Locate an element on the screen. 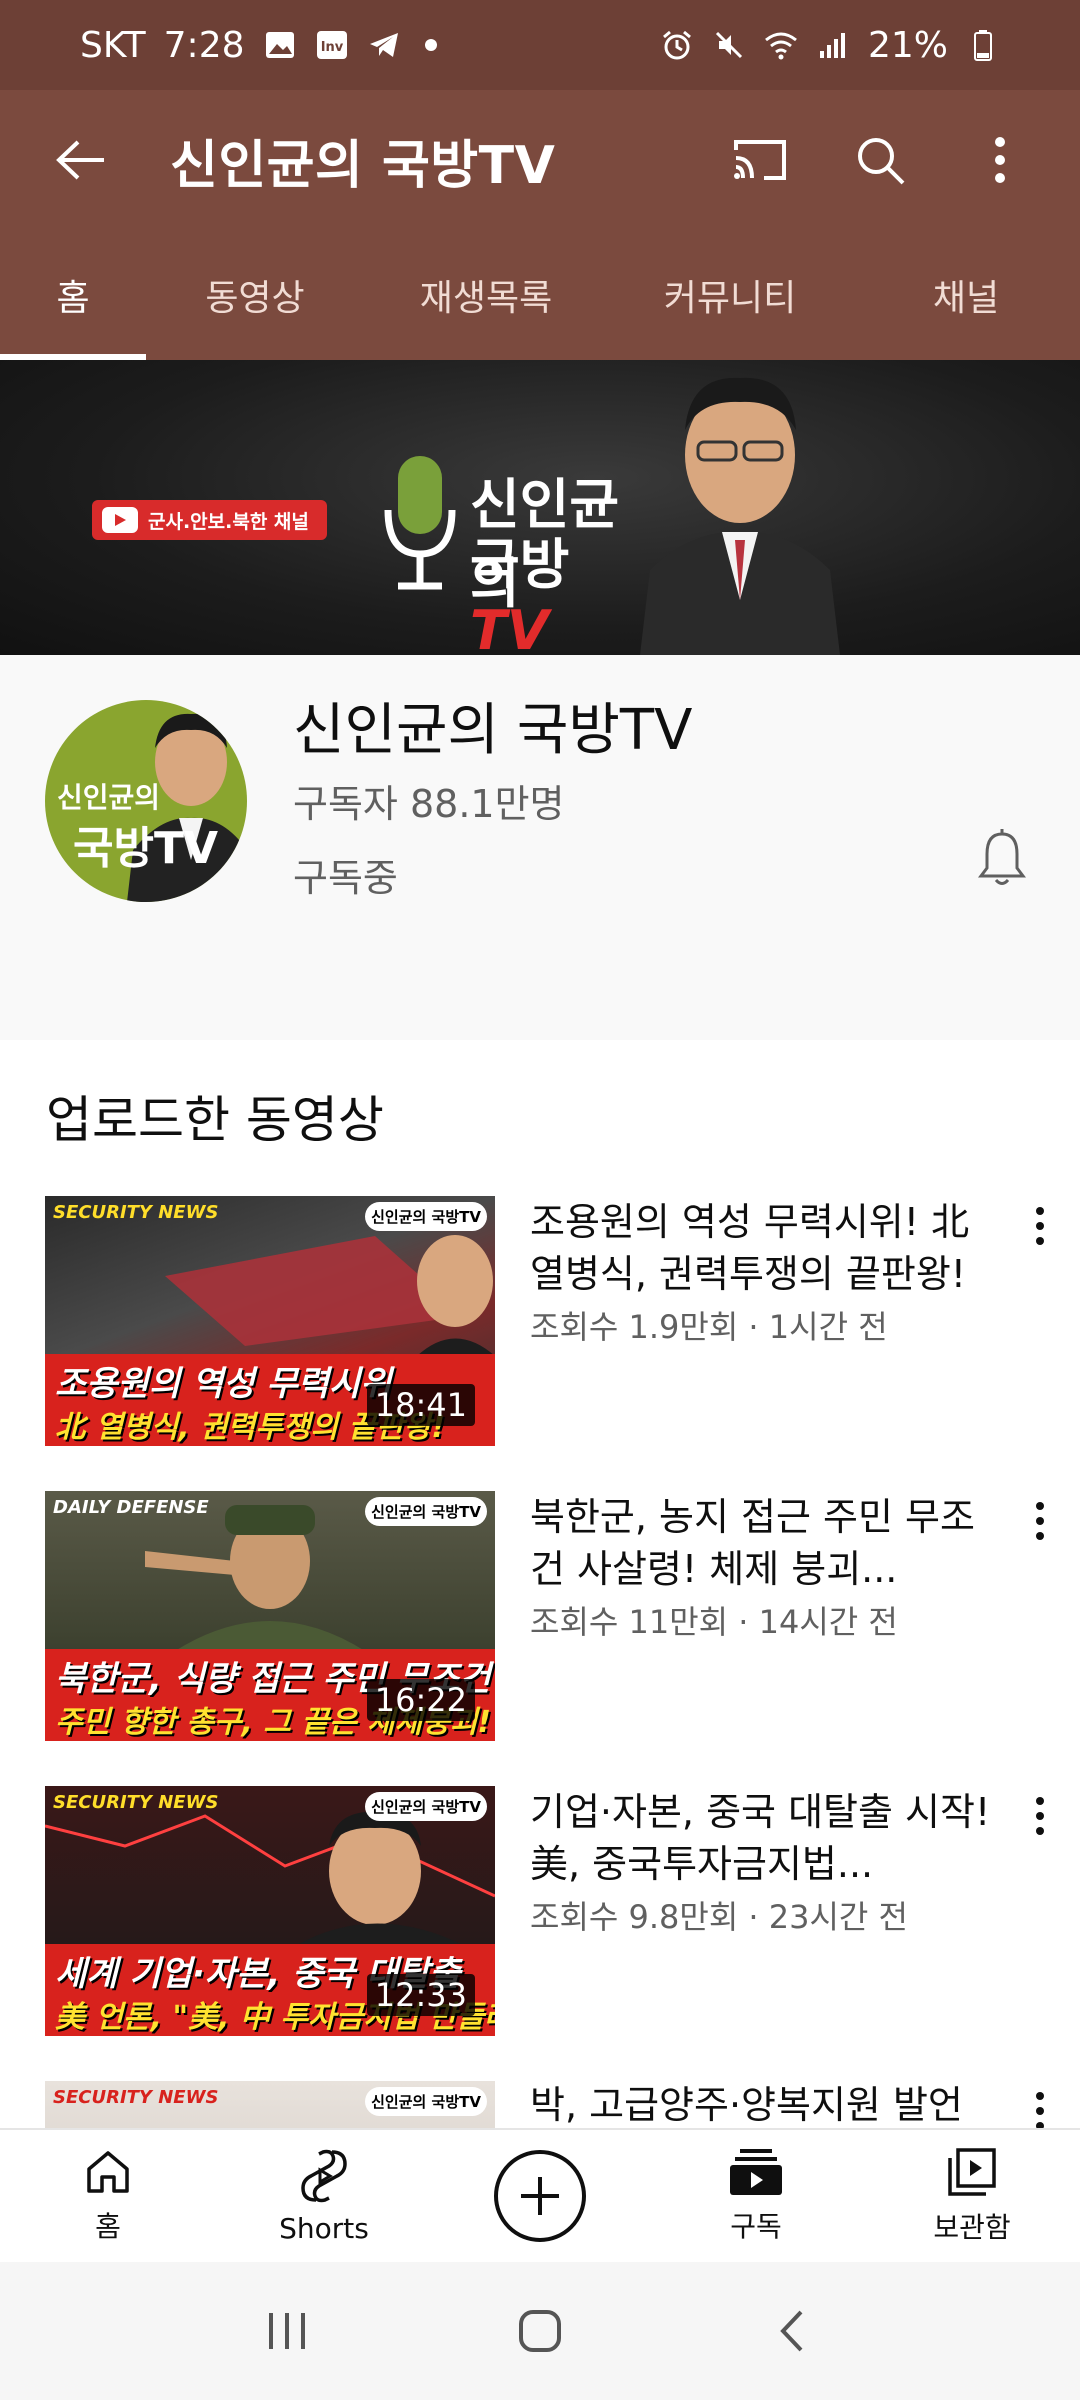 This screenshot has height=2400, width=1080. uploads-section-title: 업로드한 동영상 is located at coordinates (215, 1120).